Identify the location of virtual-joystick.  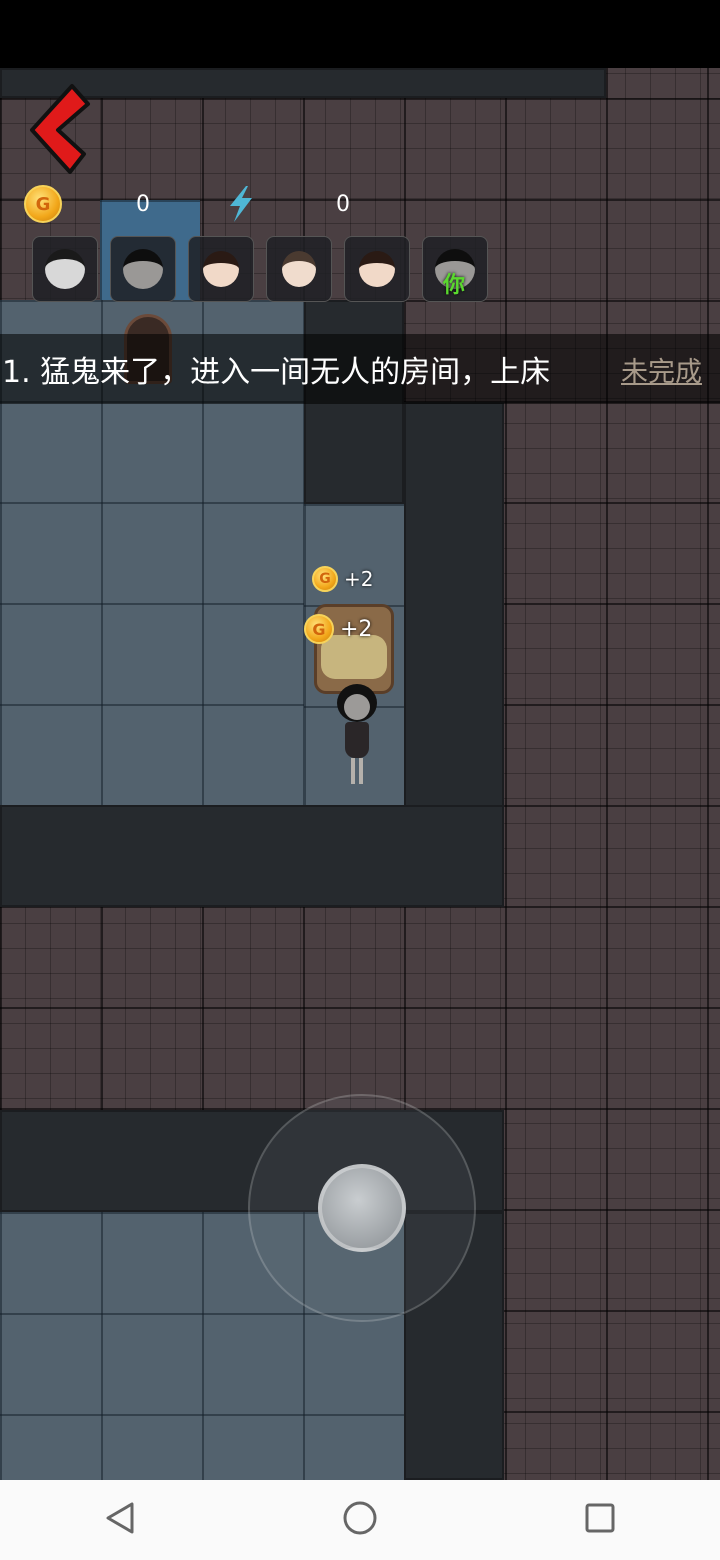
(362, 1208).